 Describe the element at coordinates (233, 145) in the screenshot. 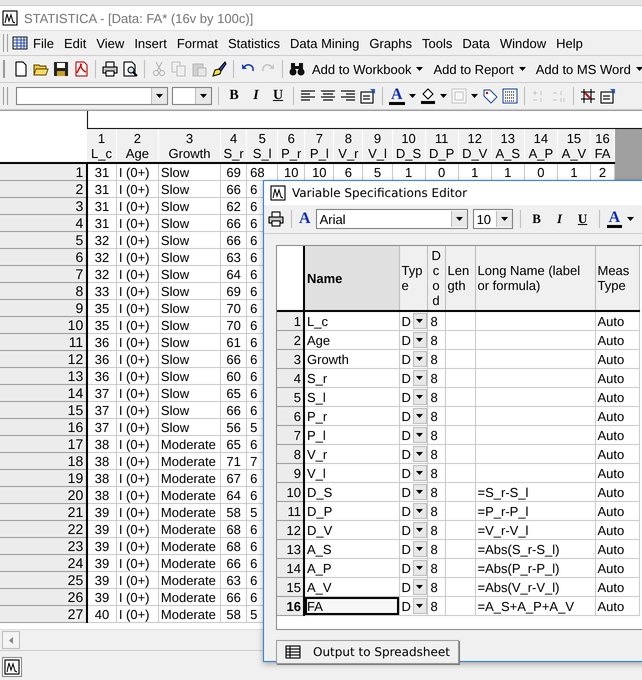

I see `column-header: 4 S_r` at that location.